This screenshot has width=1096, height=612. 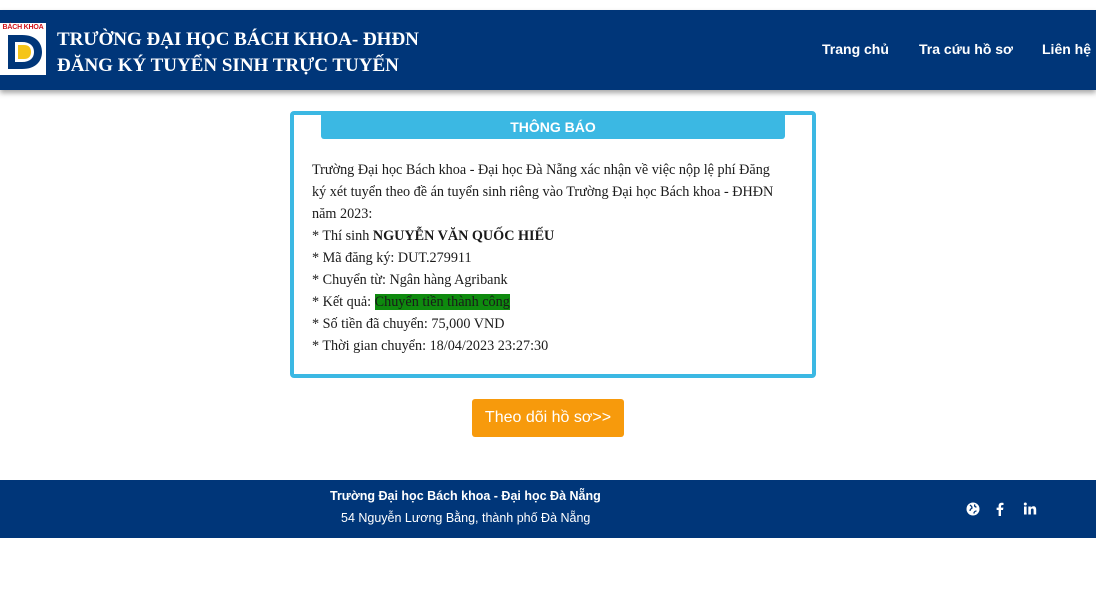 What do you see at coordinates (448, 280) in the screenshot?
I see `source-value: Ngân hàng Agribank` at bounding box center [448, 280].